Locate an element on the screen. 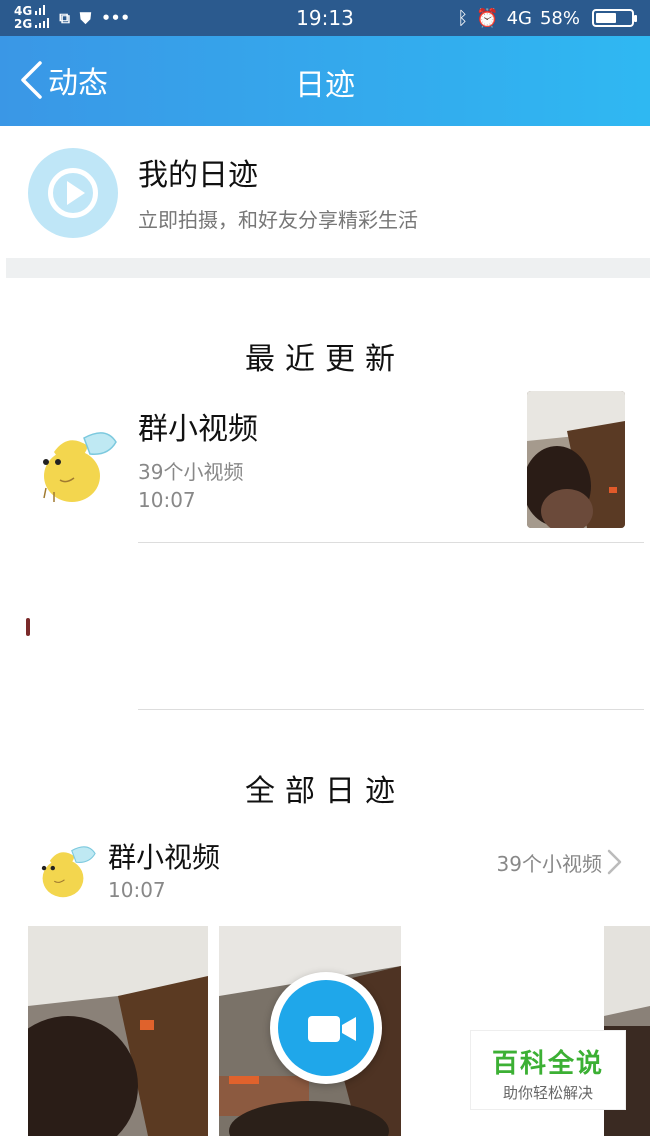 This screenshot has width=650, height=1136. recent-video-thumbnail is located at coordinates (576, 459).